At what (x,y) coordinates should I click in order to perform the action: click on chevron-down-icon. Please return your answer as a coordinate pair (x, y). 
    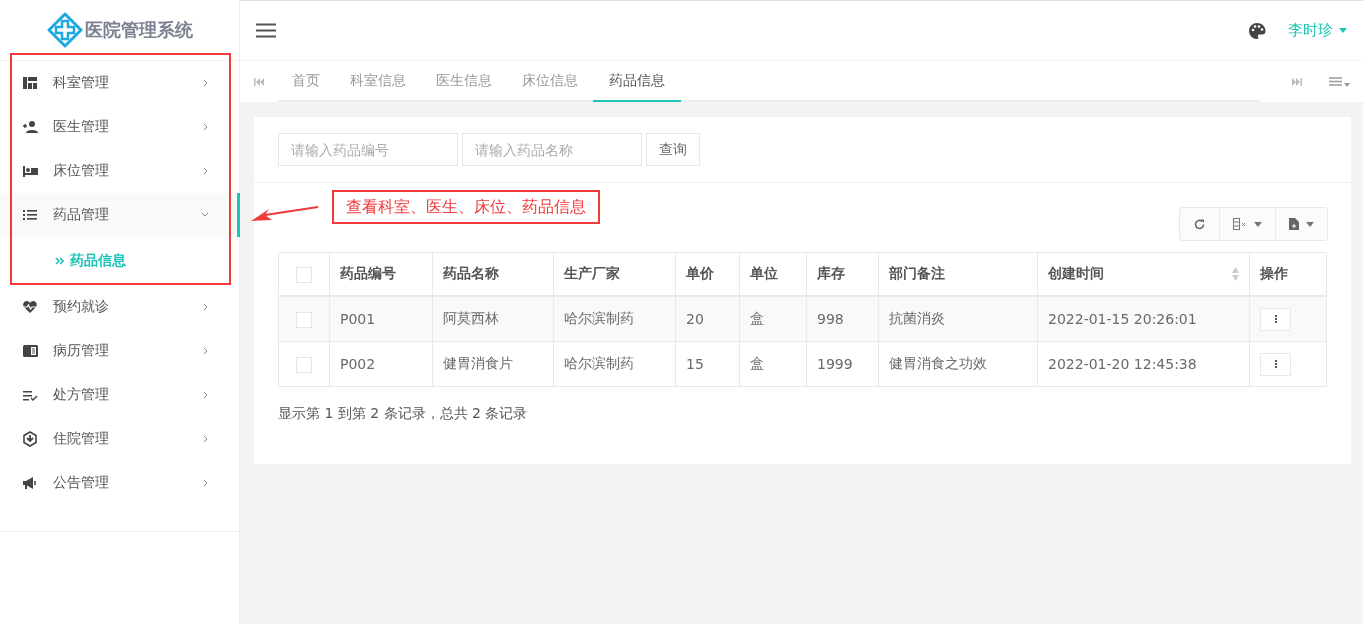
    Looking at the image, I should click on (205, 215).